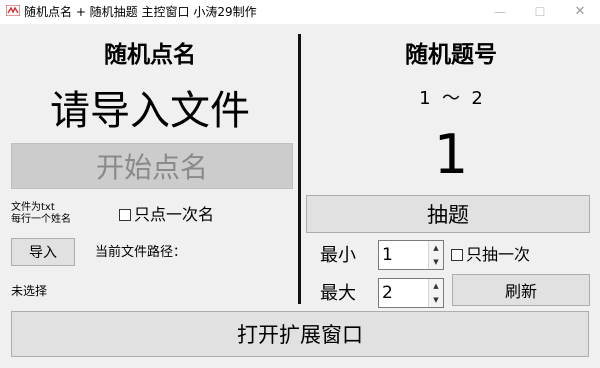  What do you see at coordinates (29, 291) in the screenshot?
I see `file-path-value: 未选择` at bounding box center [29, 291].